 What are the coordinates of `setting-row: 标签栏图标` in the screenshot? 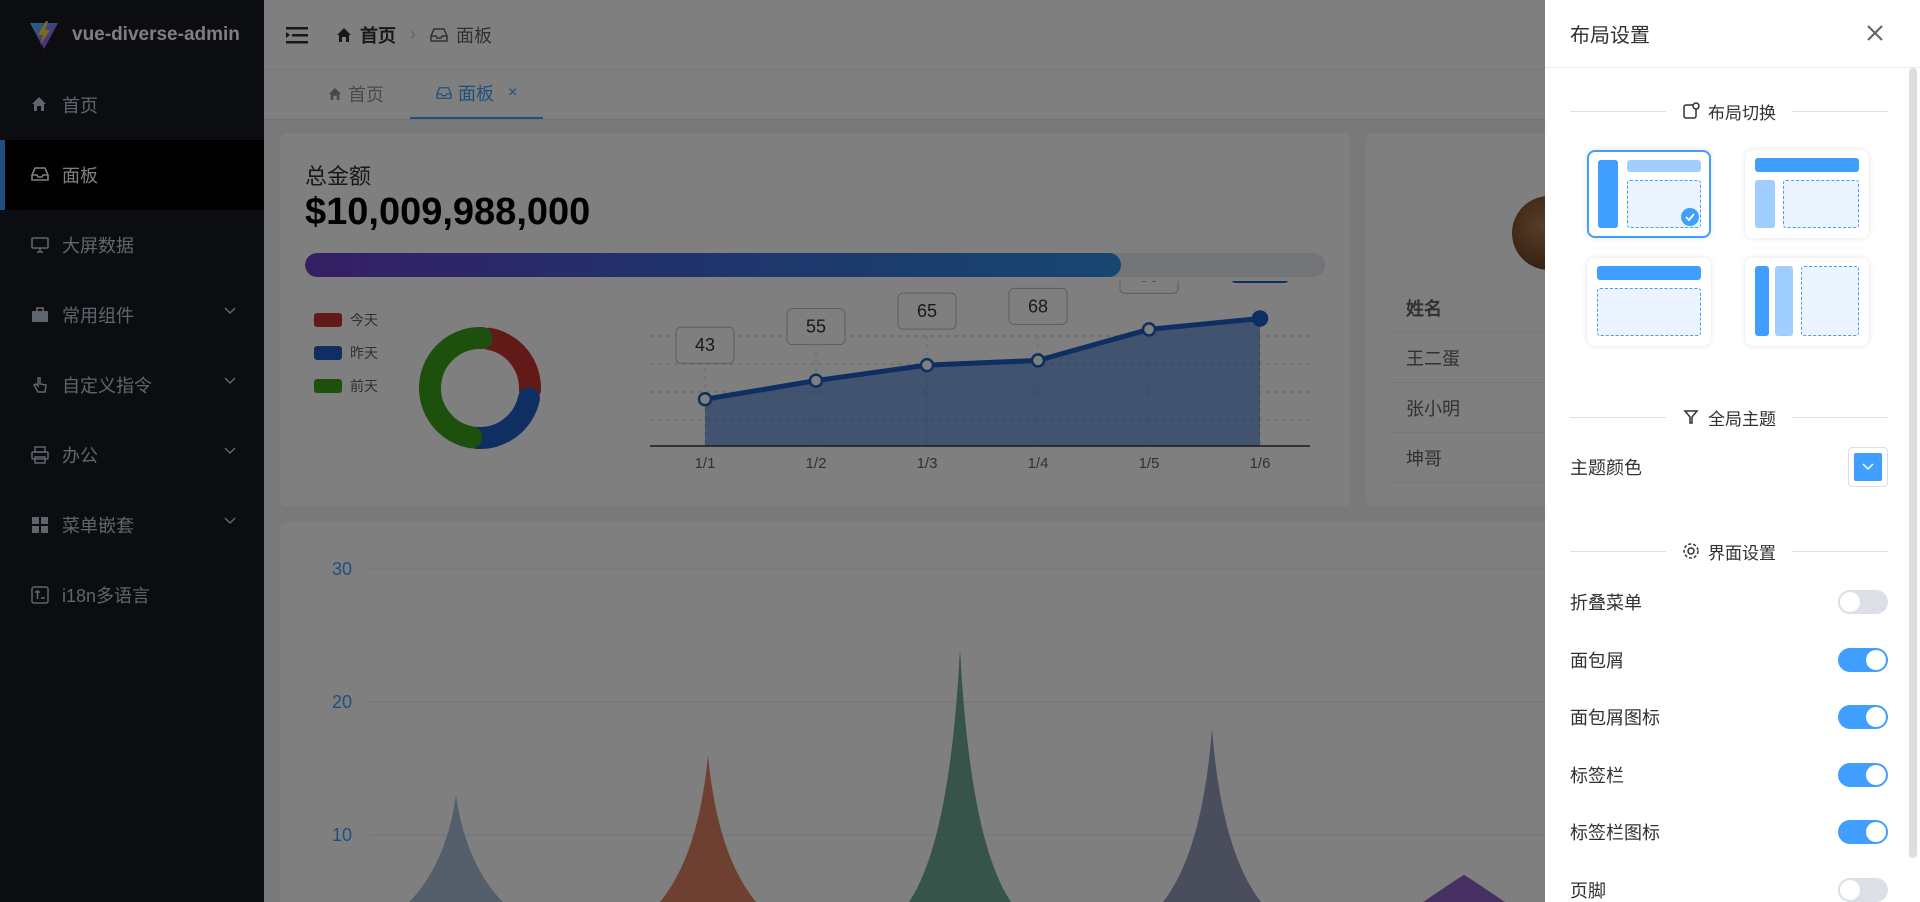 It's located at (1729, 832).